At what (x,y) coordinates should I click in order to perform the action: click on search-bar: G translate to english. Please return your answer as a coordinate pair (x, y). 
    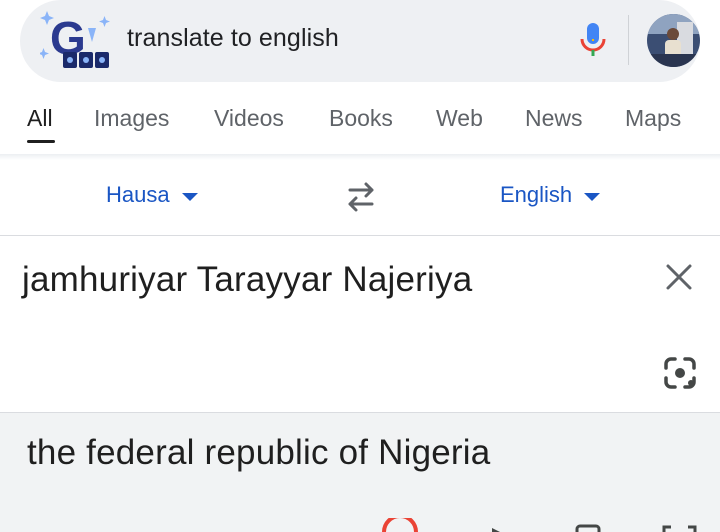
    Looking at the image, I should click on (360, 41).